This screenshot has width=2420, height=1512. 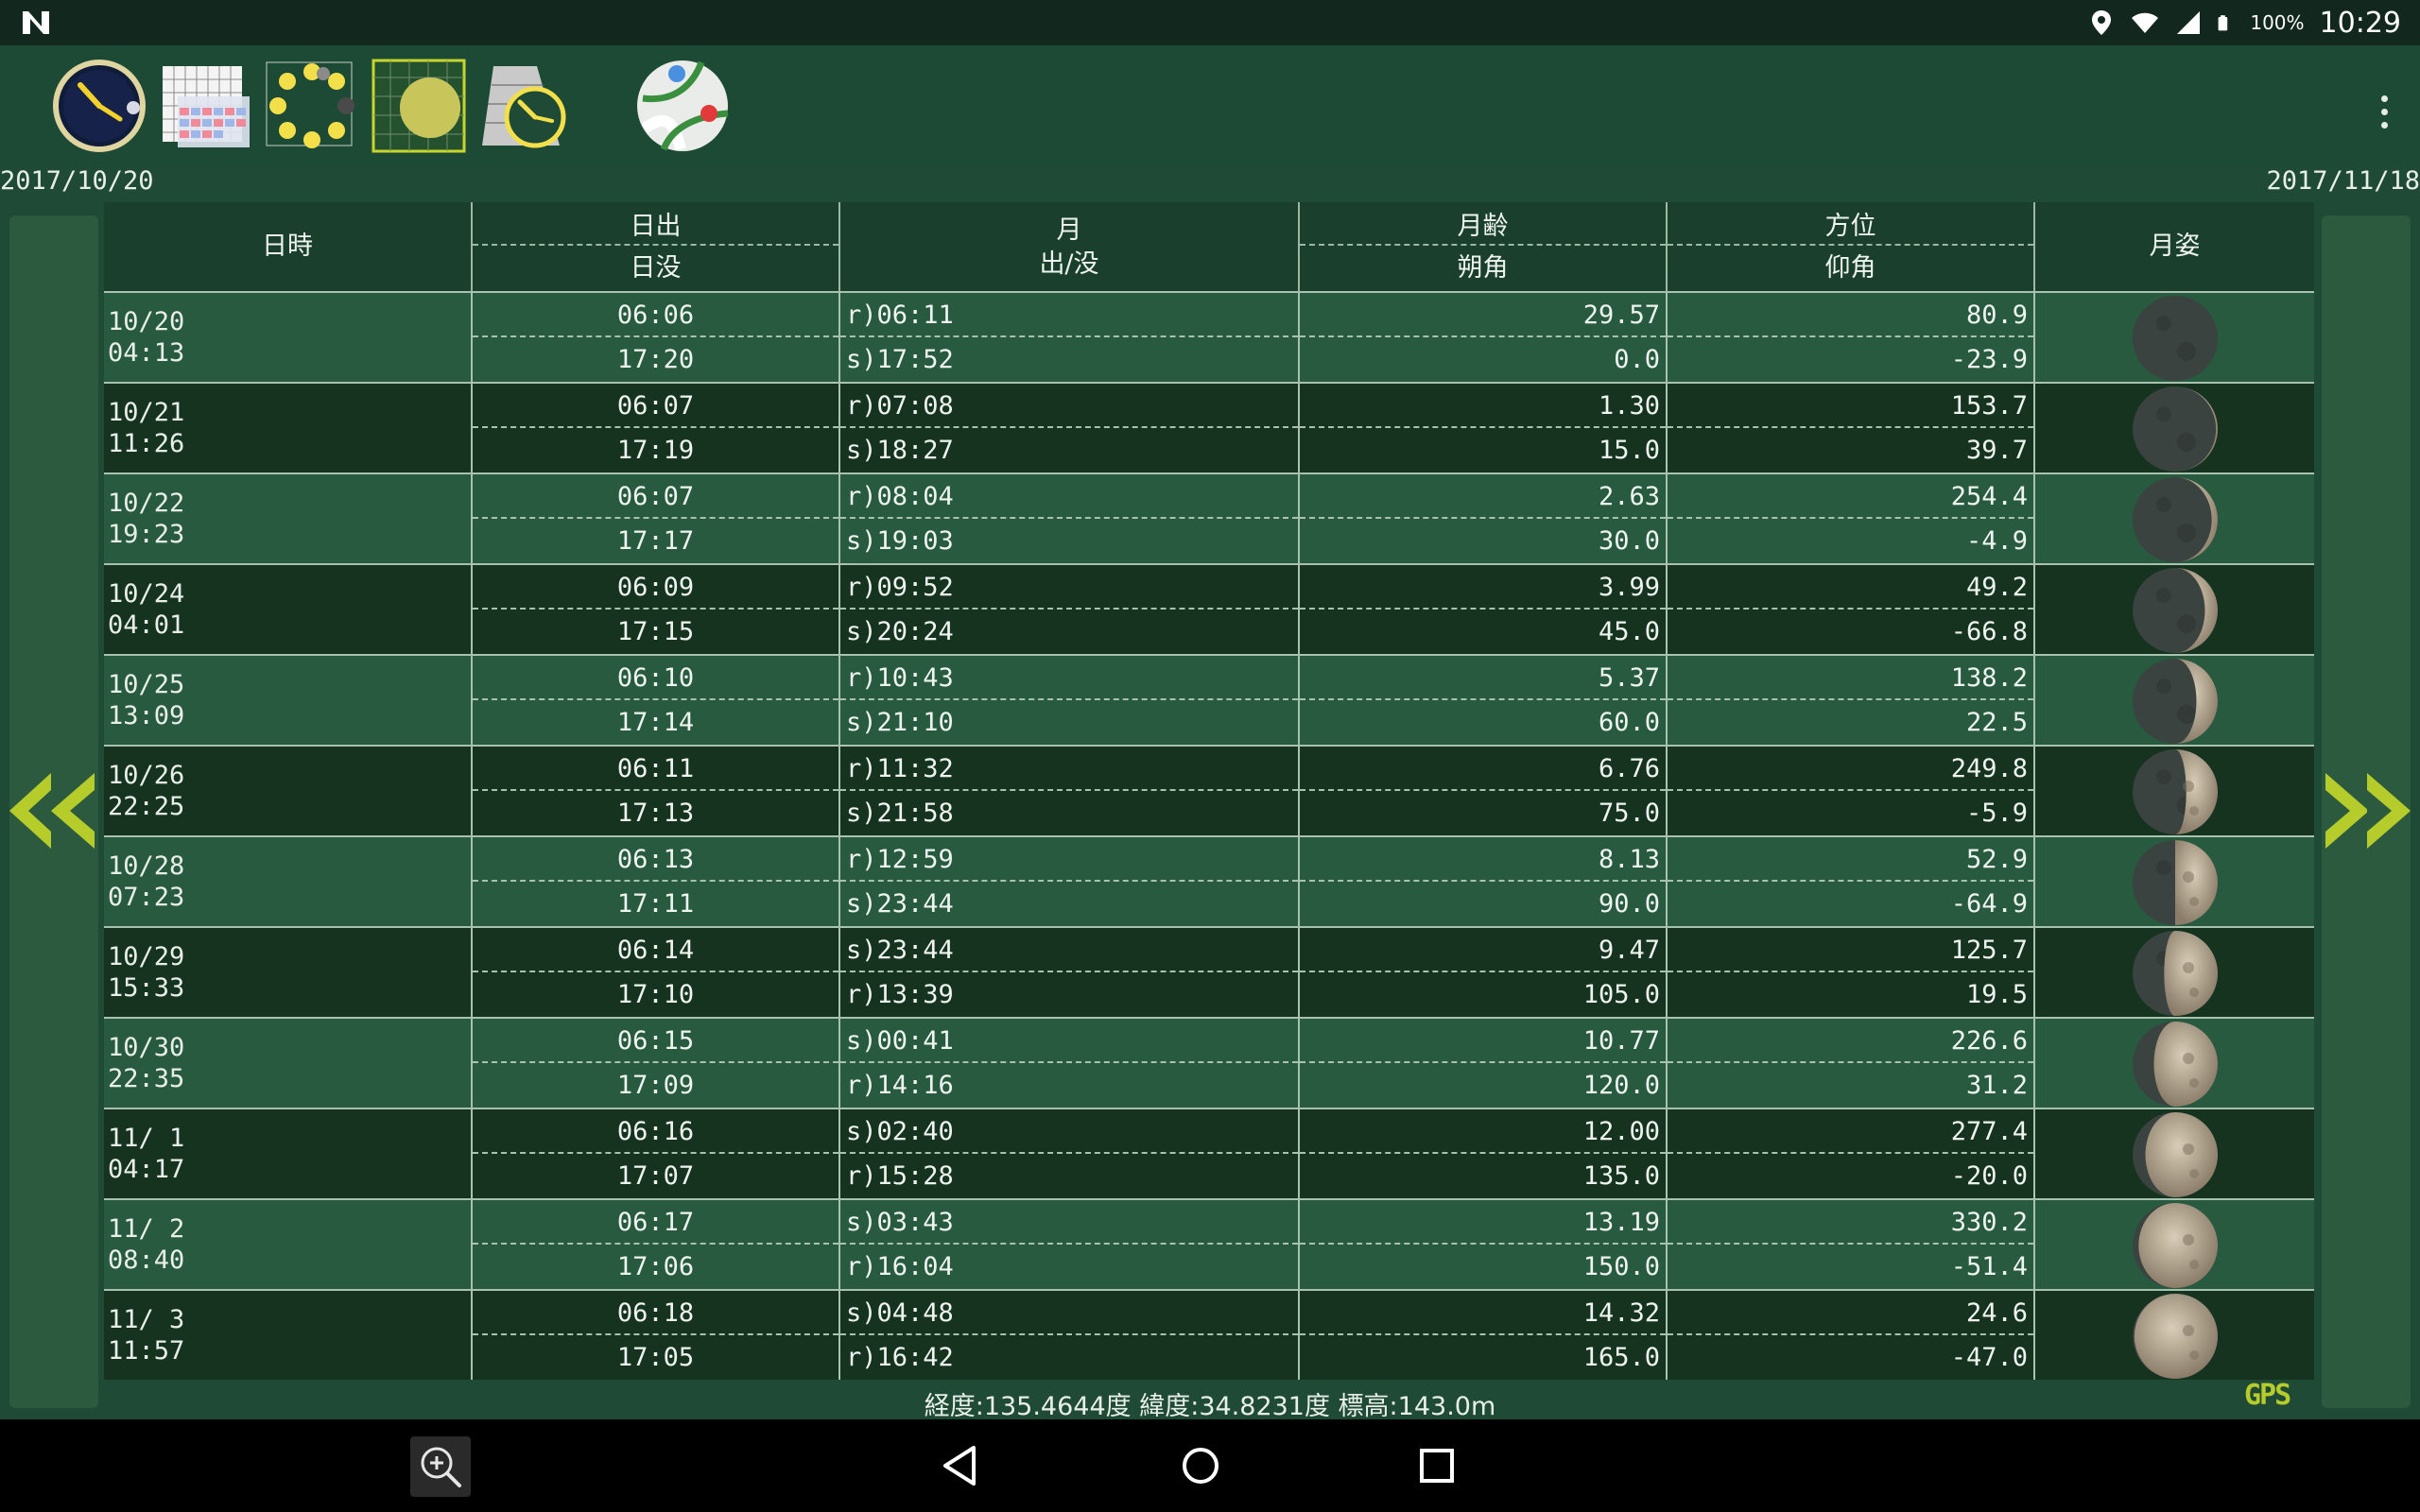 What do you see at coordinates (2343, 181) in the screenshot?
I see `range-end-date: 2017/11/18` at bounding box center [2343, 181].